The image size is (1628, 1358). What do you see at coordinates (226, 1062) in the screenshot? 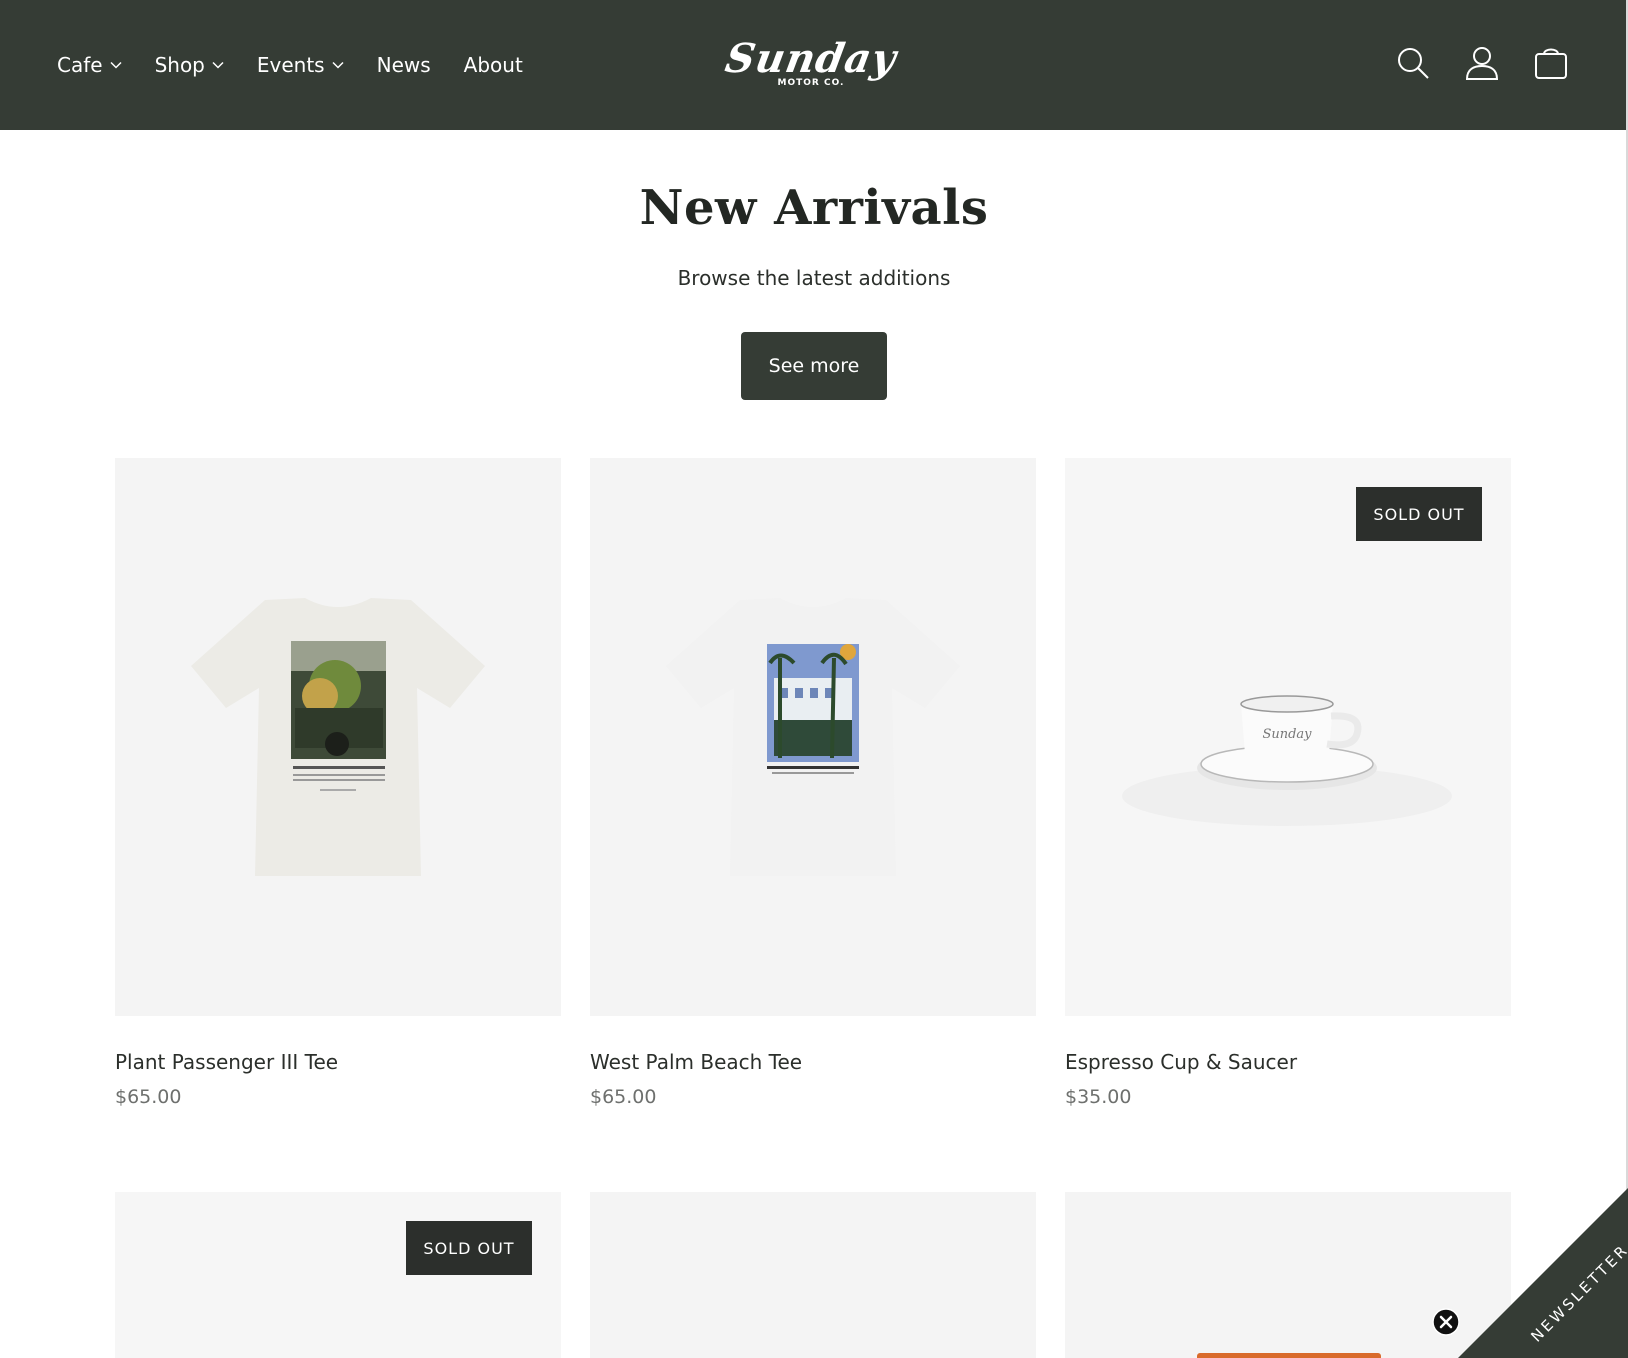
I see `product-title: Plant Passenger III Tee` at bounding box center [226, 1062].